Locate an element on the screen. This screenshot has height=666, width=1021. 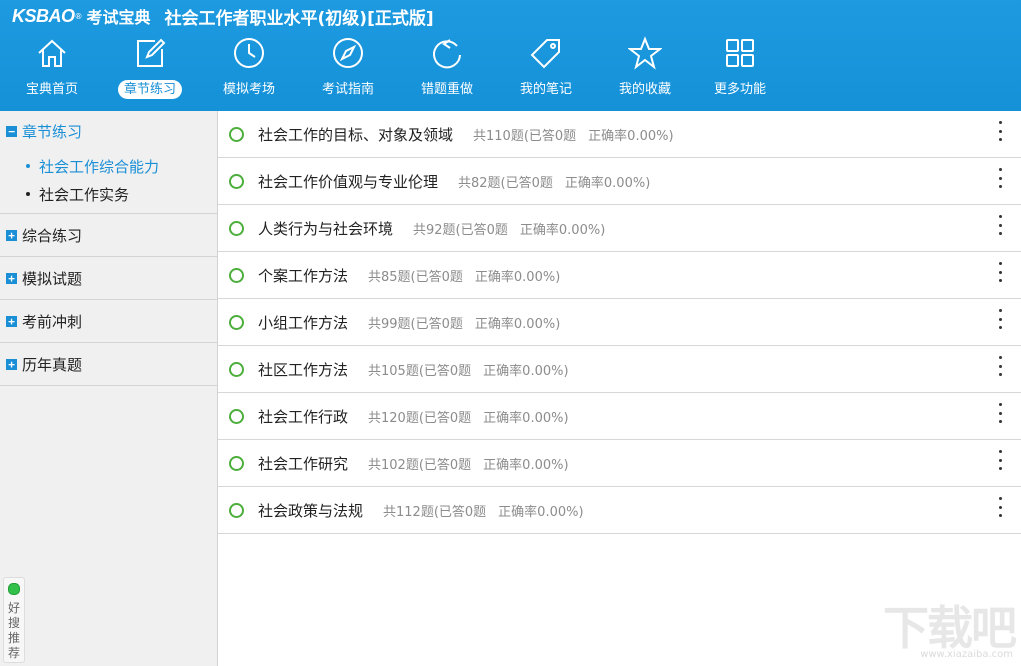
chapter-row: 个案工作方法 共85题(已答0题 正确率0.00%) is located at coordinates (619, 275).